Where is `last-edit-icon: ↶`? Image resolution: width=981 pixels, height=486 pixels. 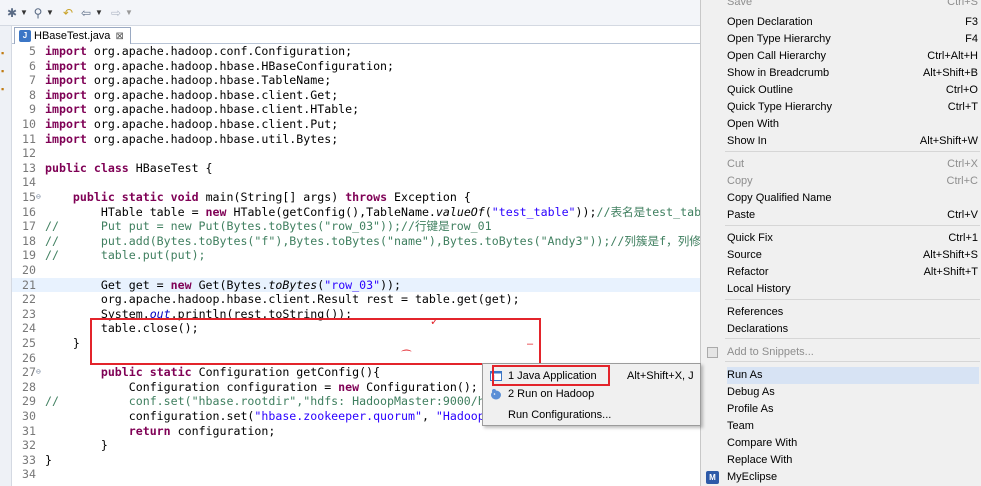
last-edit-icon: ↶ is located at coordinates (68, 13).